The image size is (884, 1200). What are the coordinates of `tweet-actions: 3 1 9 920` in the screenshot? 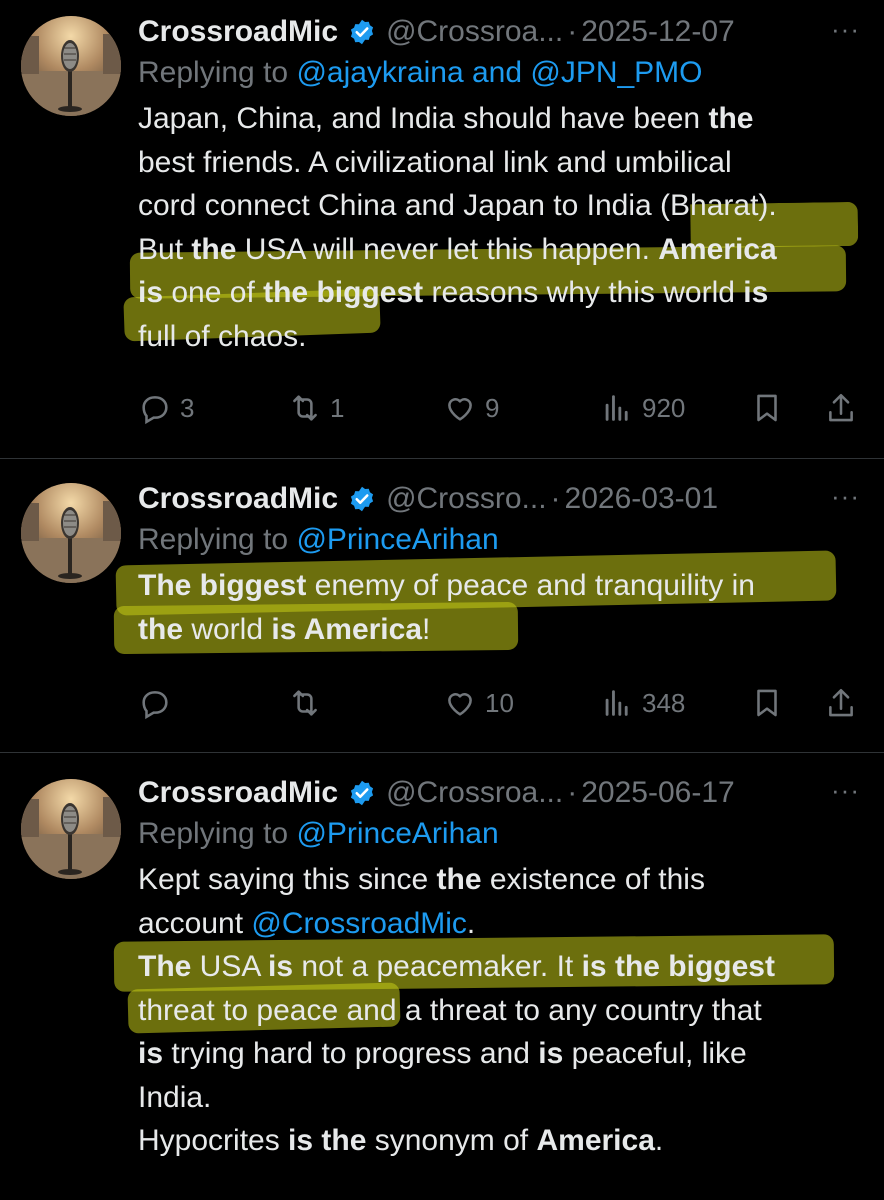 It's located at (499, 408).